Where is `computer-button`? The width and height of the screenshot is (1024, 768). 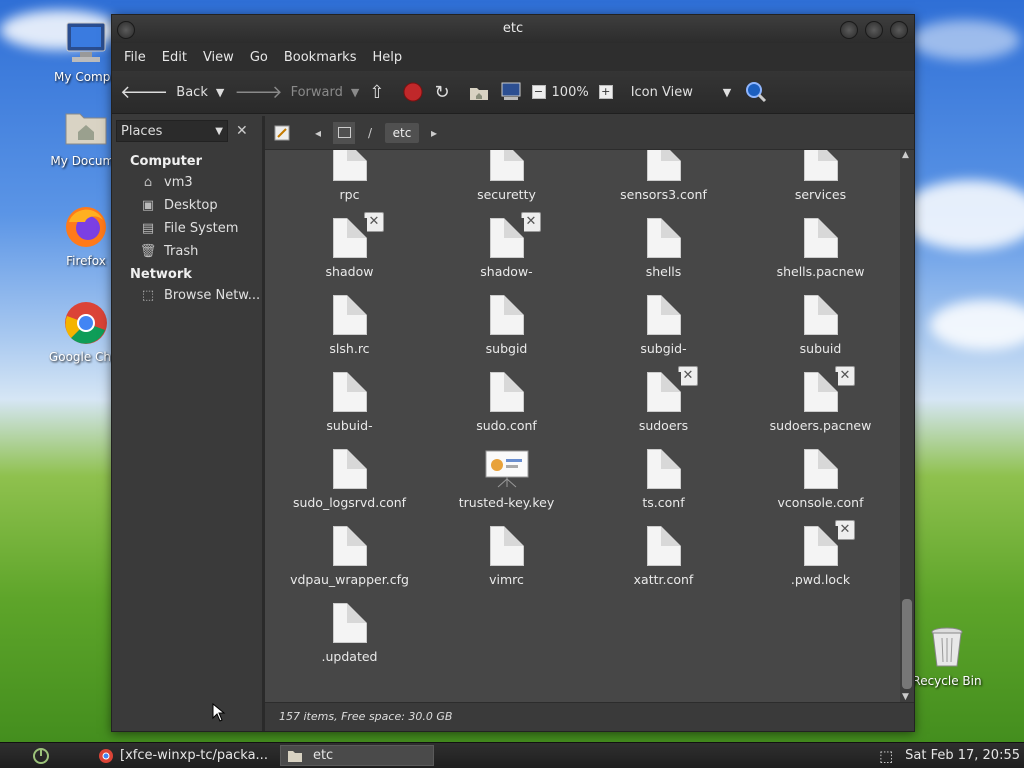 computer-button is located at coordinates (511, 92).